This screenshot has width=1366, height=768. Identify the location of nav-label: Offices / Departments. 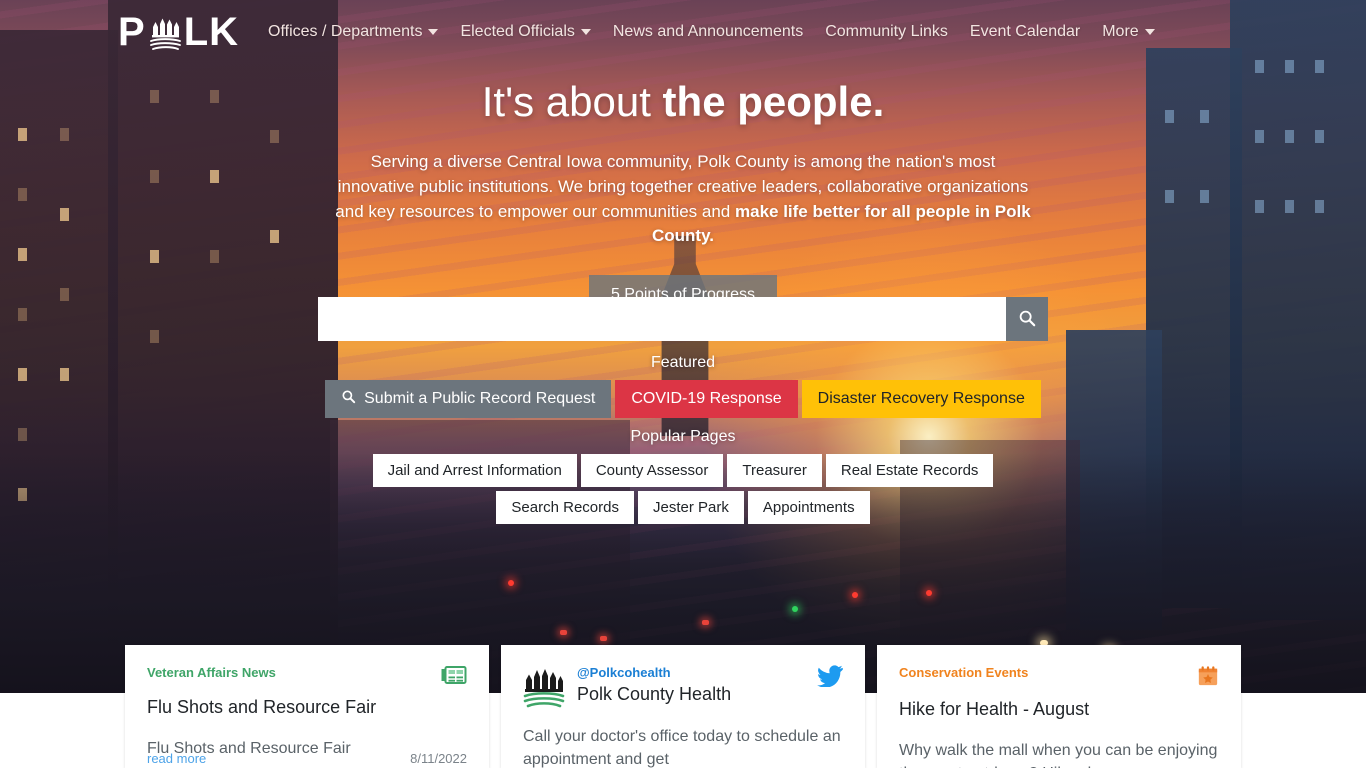
(345, 31).